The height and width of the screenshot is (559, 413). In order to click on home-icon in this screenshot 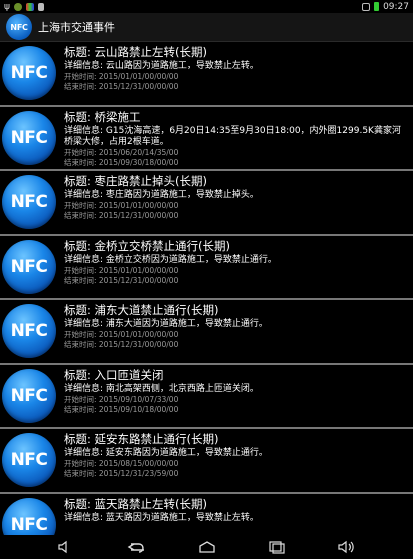, I will do `click(207, 547)`.